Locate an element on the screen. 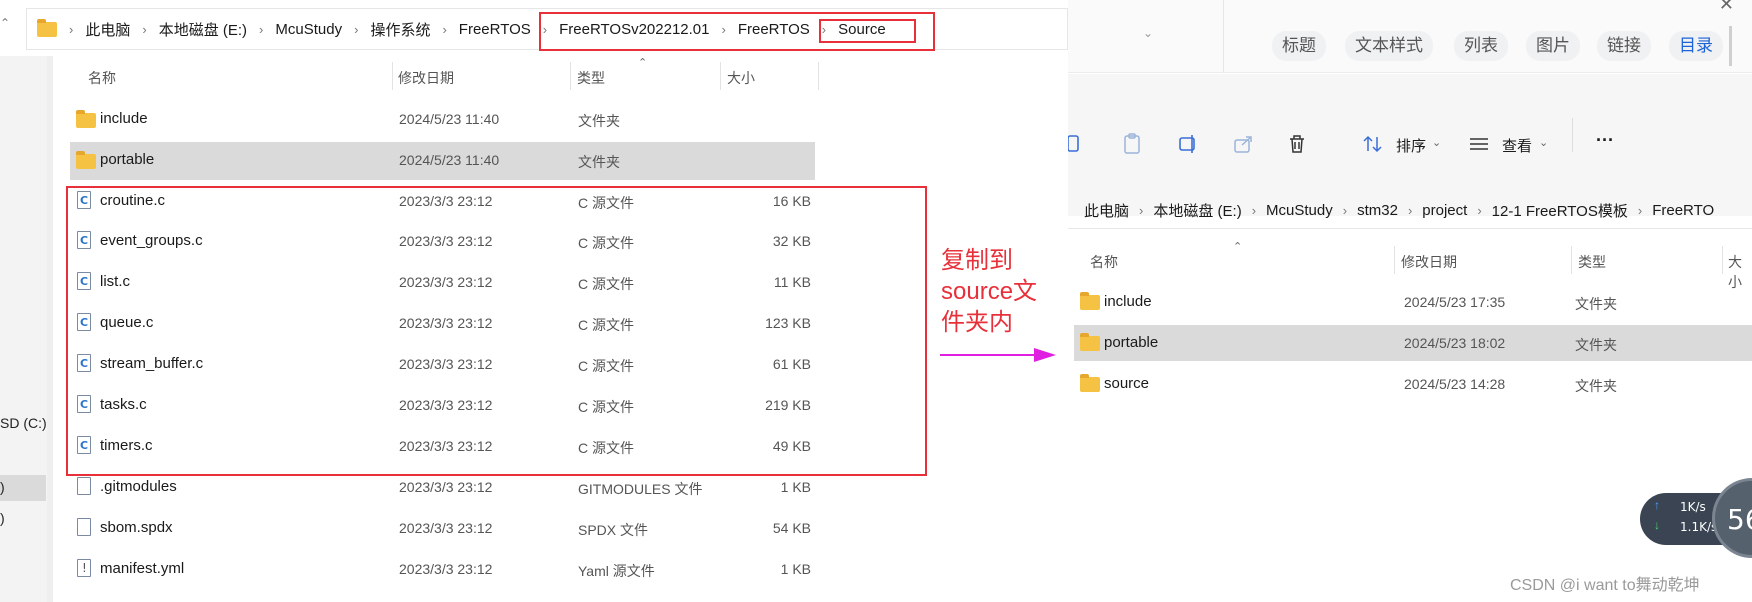 This screenshot has height=602, width=1752. md-button-heading: 标题 is located at coordinates (1299, 46).